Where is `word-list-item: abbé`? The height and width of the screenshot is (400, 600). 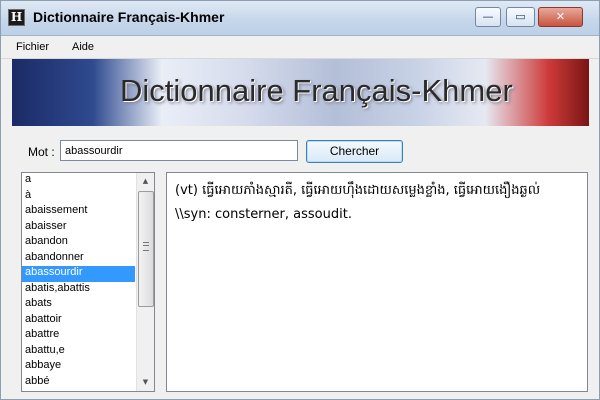 word-list-item: abbé is located at coordinates (88, 383).